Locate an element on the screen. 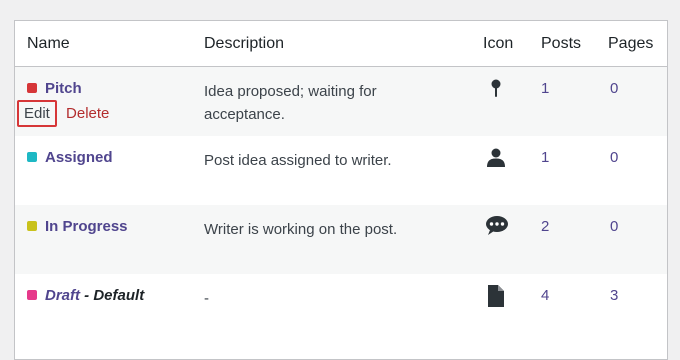  pin-icon is located at coordinates (496, 89).